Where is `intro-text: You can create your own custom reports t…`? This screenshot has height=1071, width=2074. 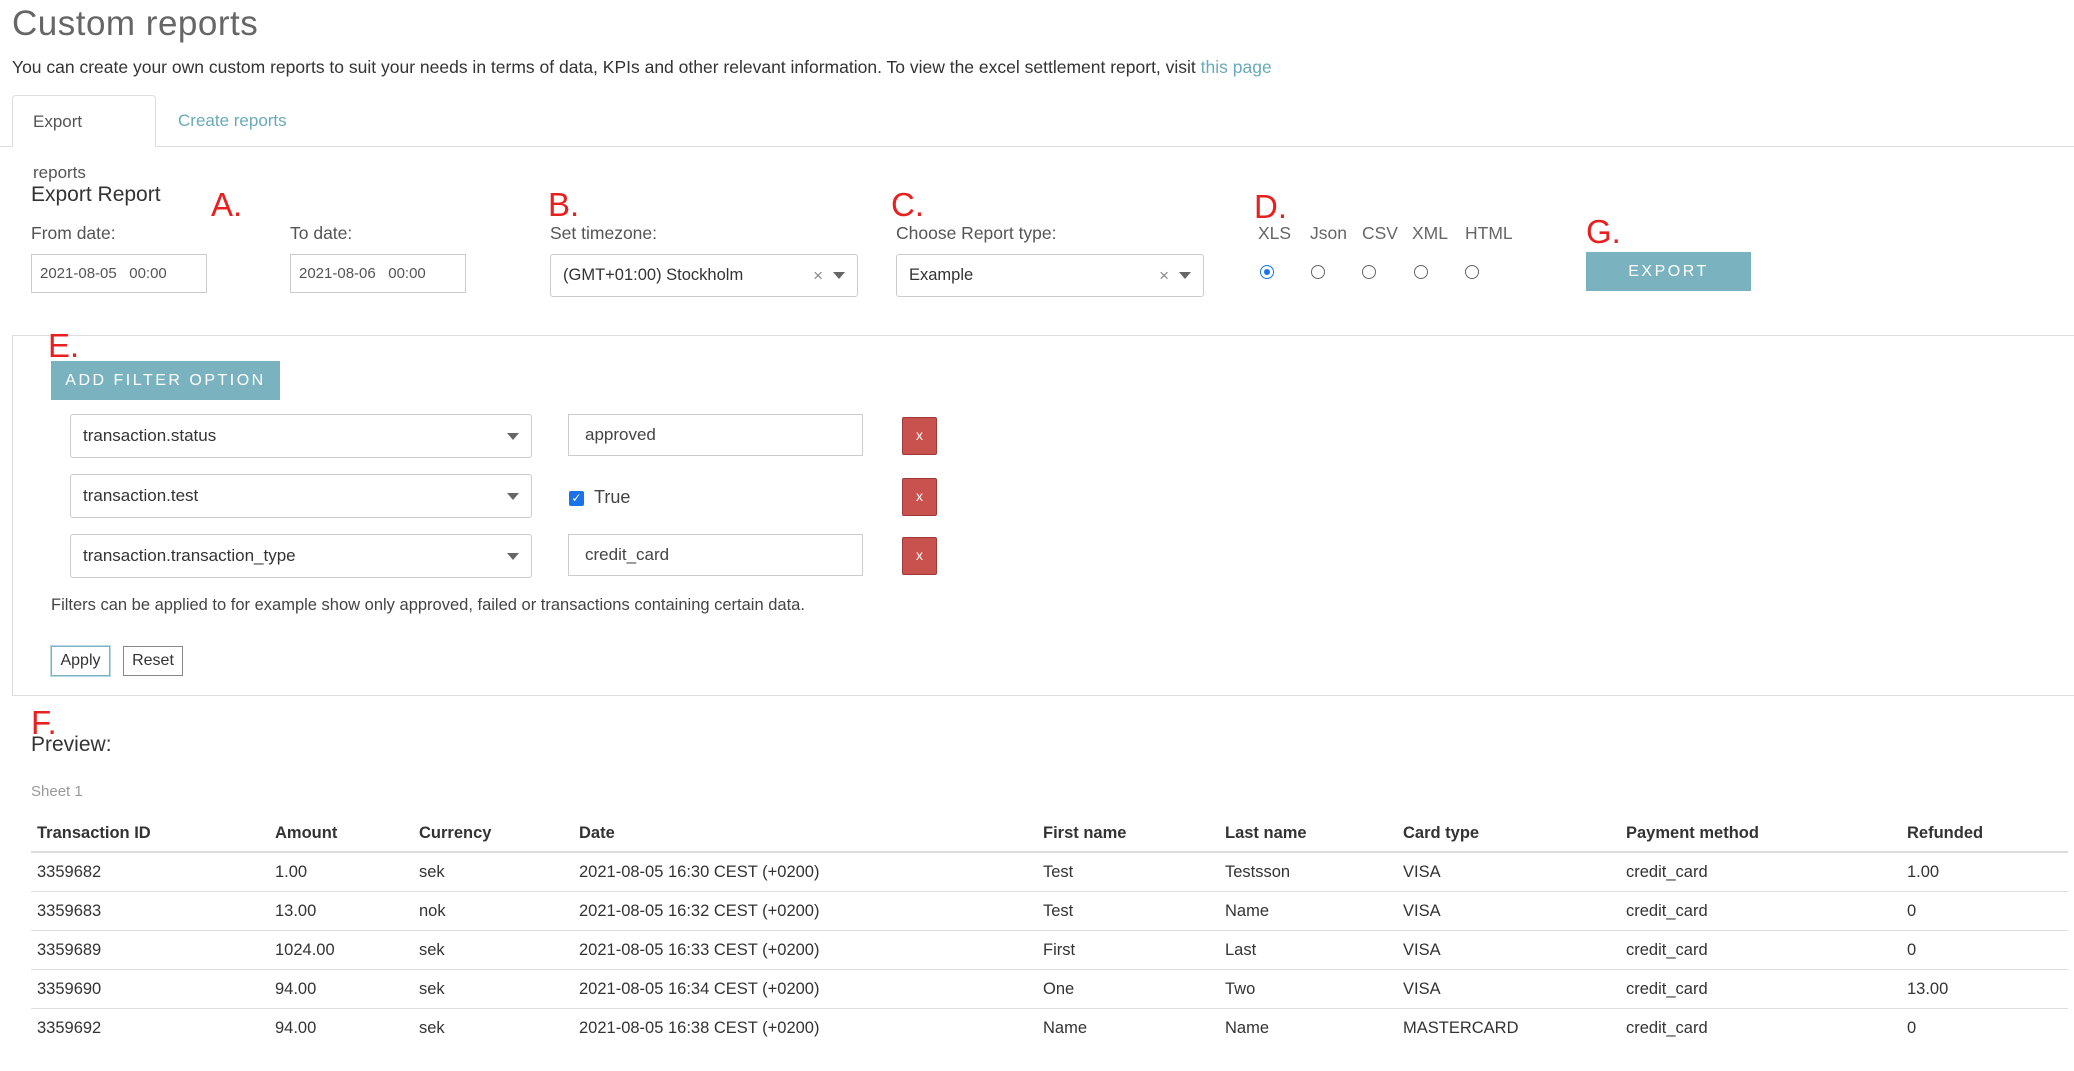 intro-text: You can create your own custom reports t… is located at coordinates (642, 67).